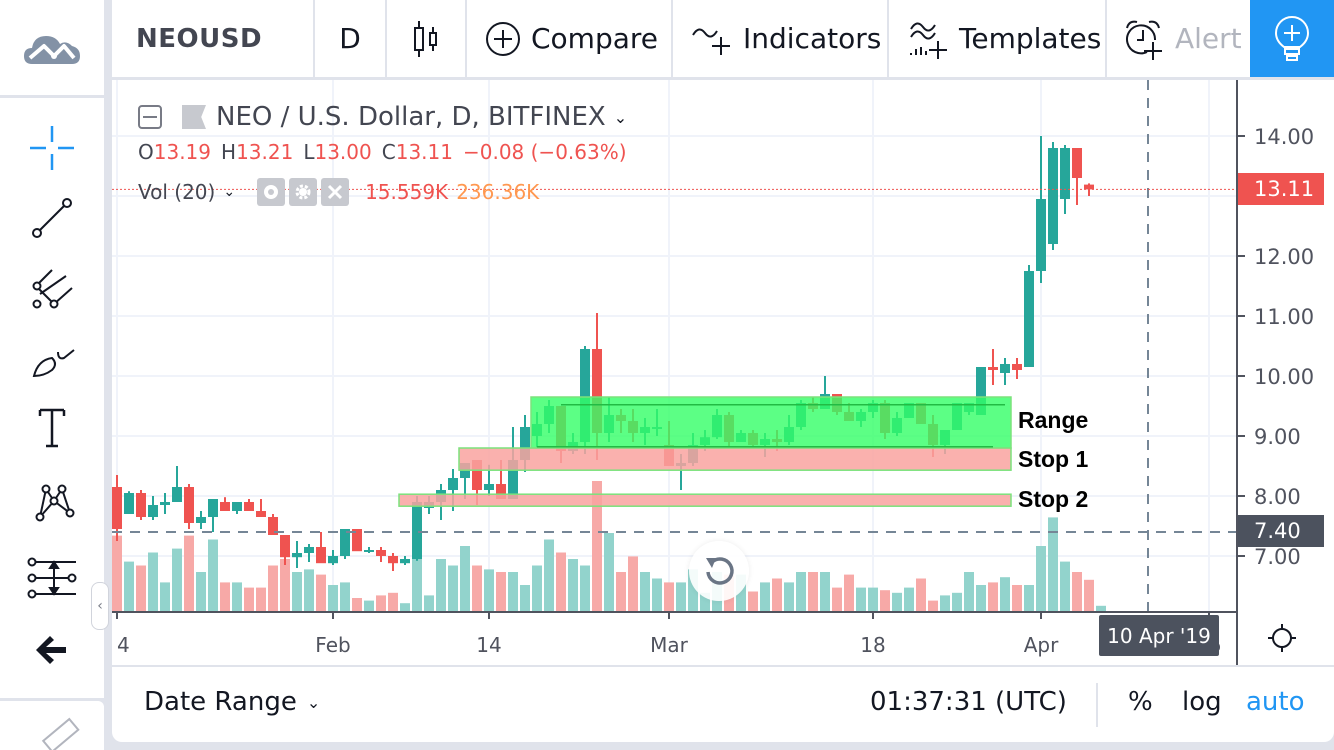  Describe the element at coordinates (123, 645) in the screenshot. I see `time-tick-label: 4` at that location.